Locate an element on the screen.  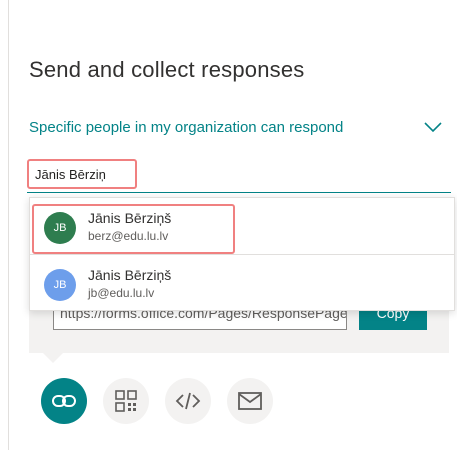
search-underline is located at coordinates (239, 192).